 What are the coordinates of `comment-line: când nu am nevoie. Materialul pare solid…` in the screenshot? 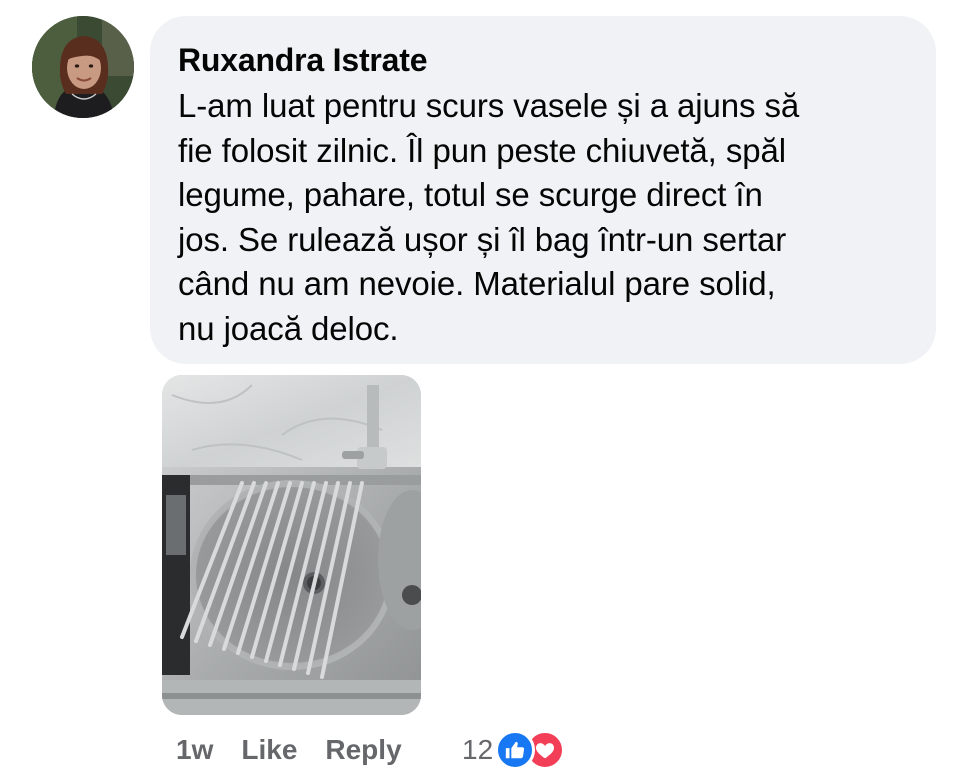 It's located at (477, 283).